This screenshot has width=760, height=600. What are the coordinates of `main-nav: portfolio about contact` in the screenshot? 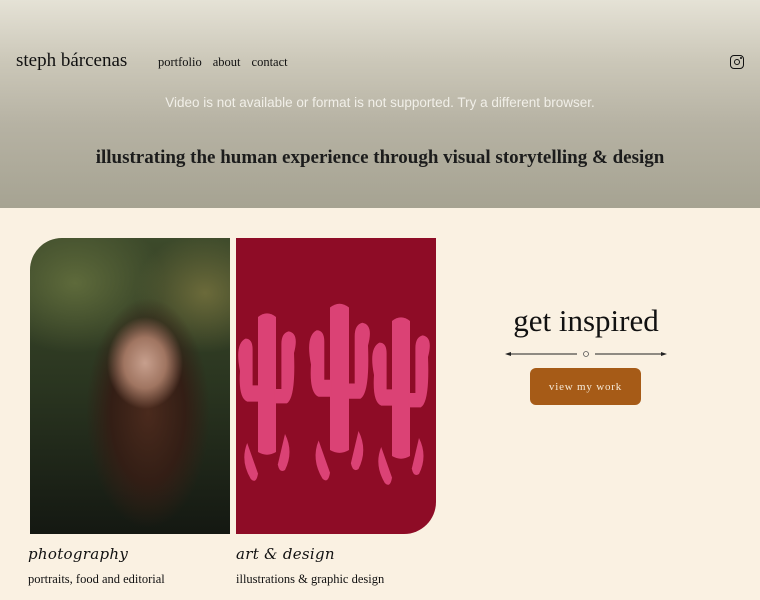 It's located at (223, 62).